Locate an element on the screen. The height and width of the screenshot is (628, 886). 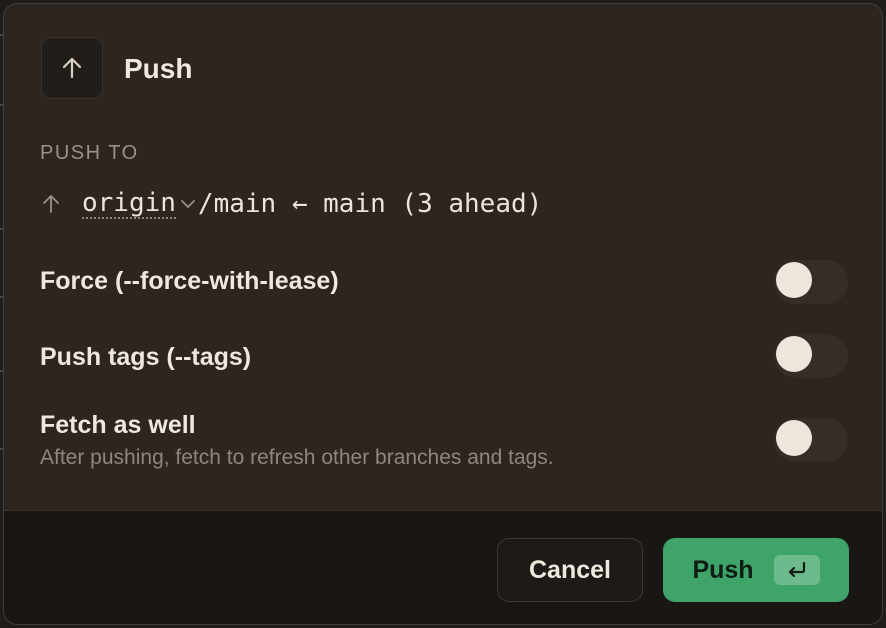
option-push-tags: Push tags (--tags) is located at coordinates (444, 359).